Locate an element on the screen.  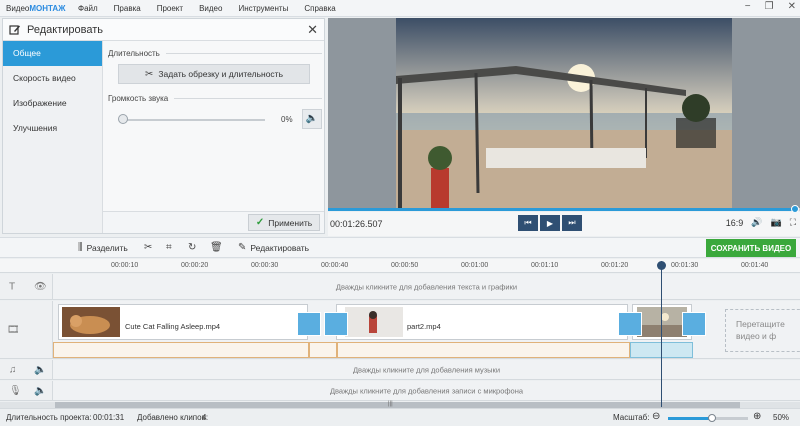
menu-video: Видео is located at coordinates (210, 8).